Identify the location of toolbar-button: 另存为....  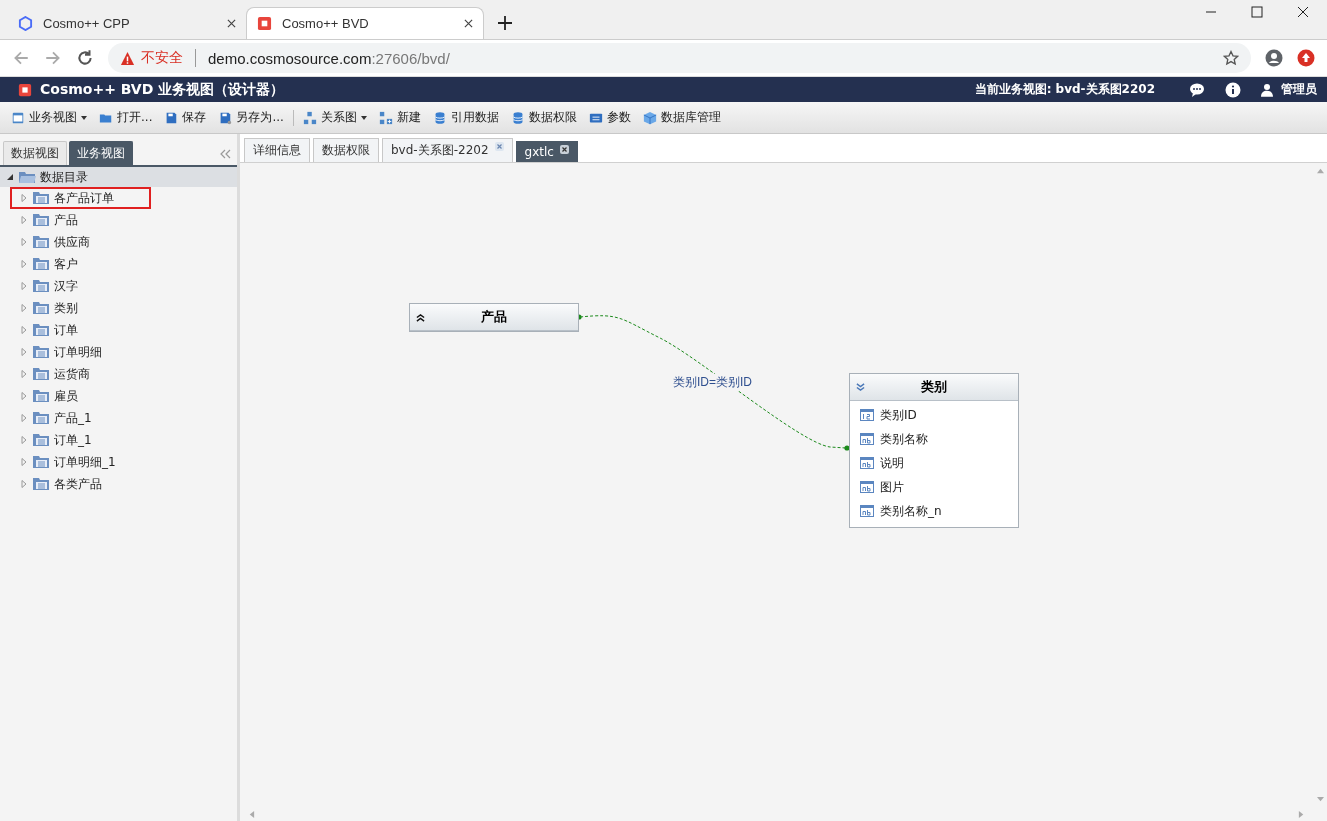
(251, 117).